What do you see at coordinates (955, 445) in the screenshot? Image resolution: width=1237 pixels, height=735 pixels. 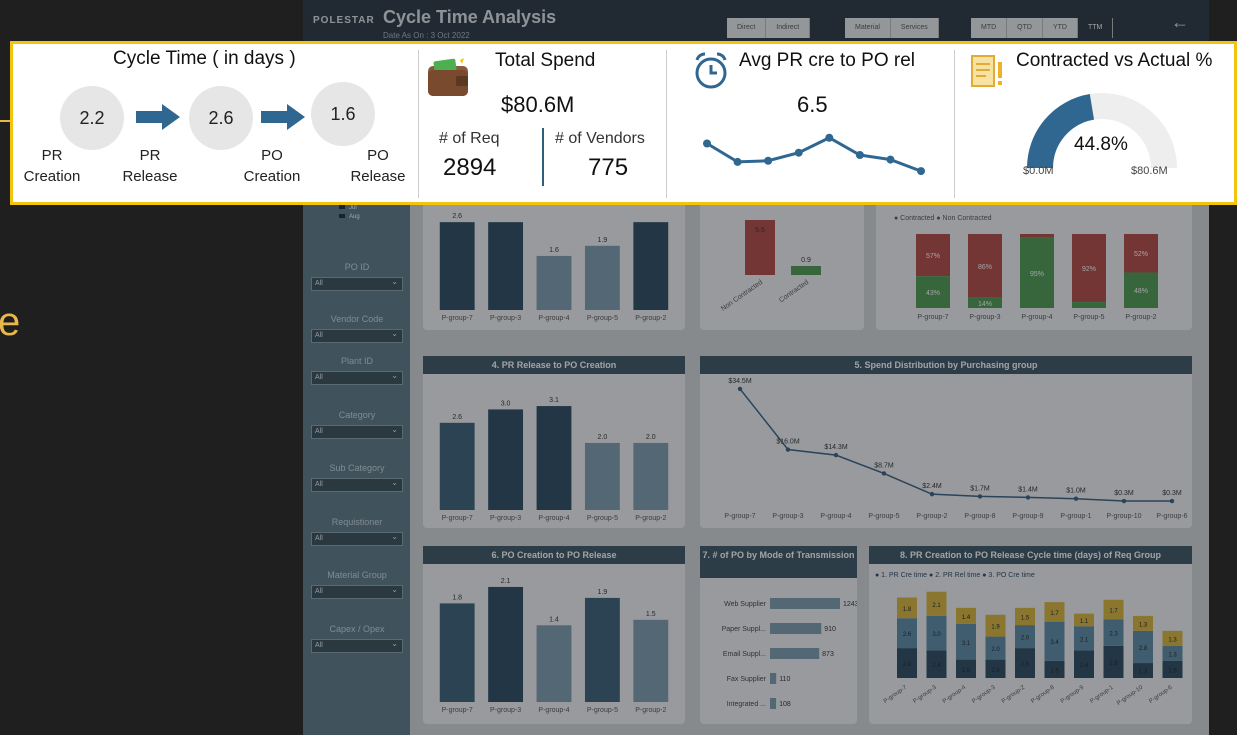 I see `series-line` at bounding box center [955, 445].